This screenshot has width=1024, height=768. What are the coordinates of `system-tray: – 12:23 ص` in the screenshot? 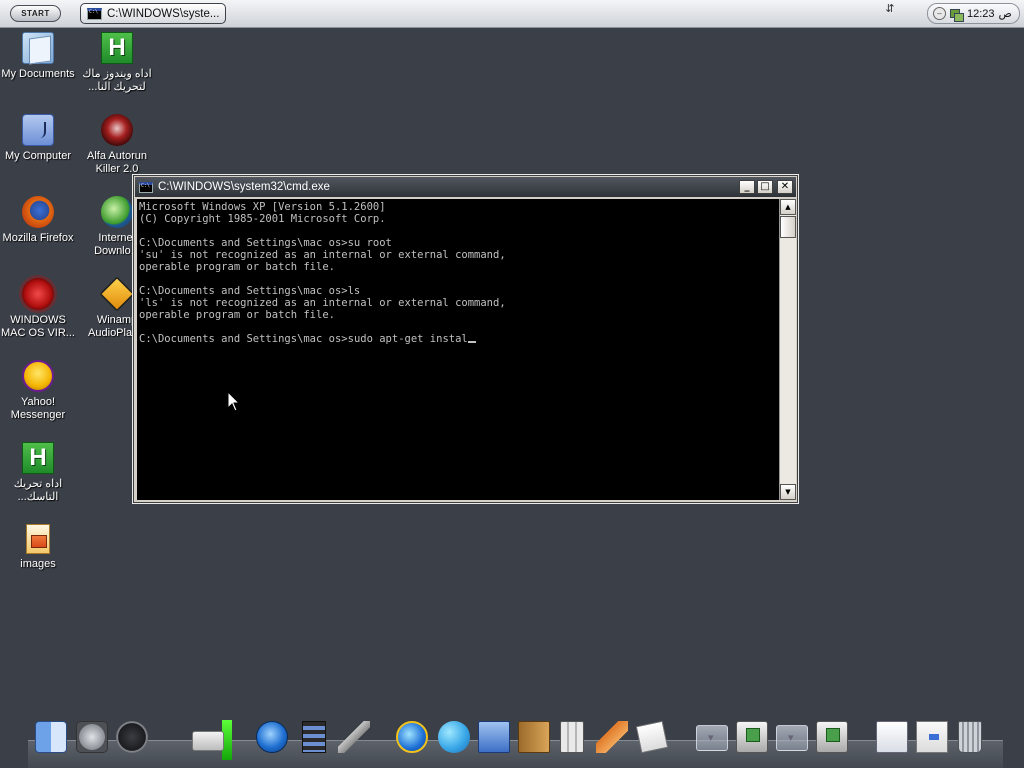 It's located at (973, 13).